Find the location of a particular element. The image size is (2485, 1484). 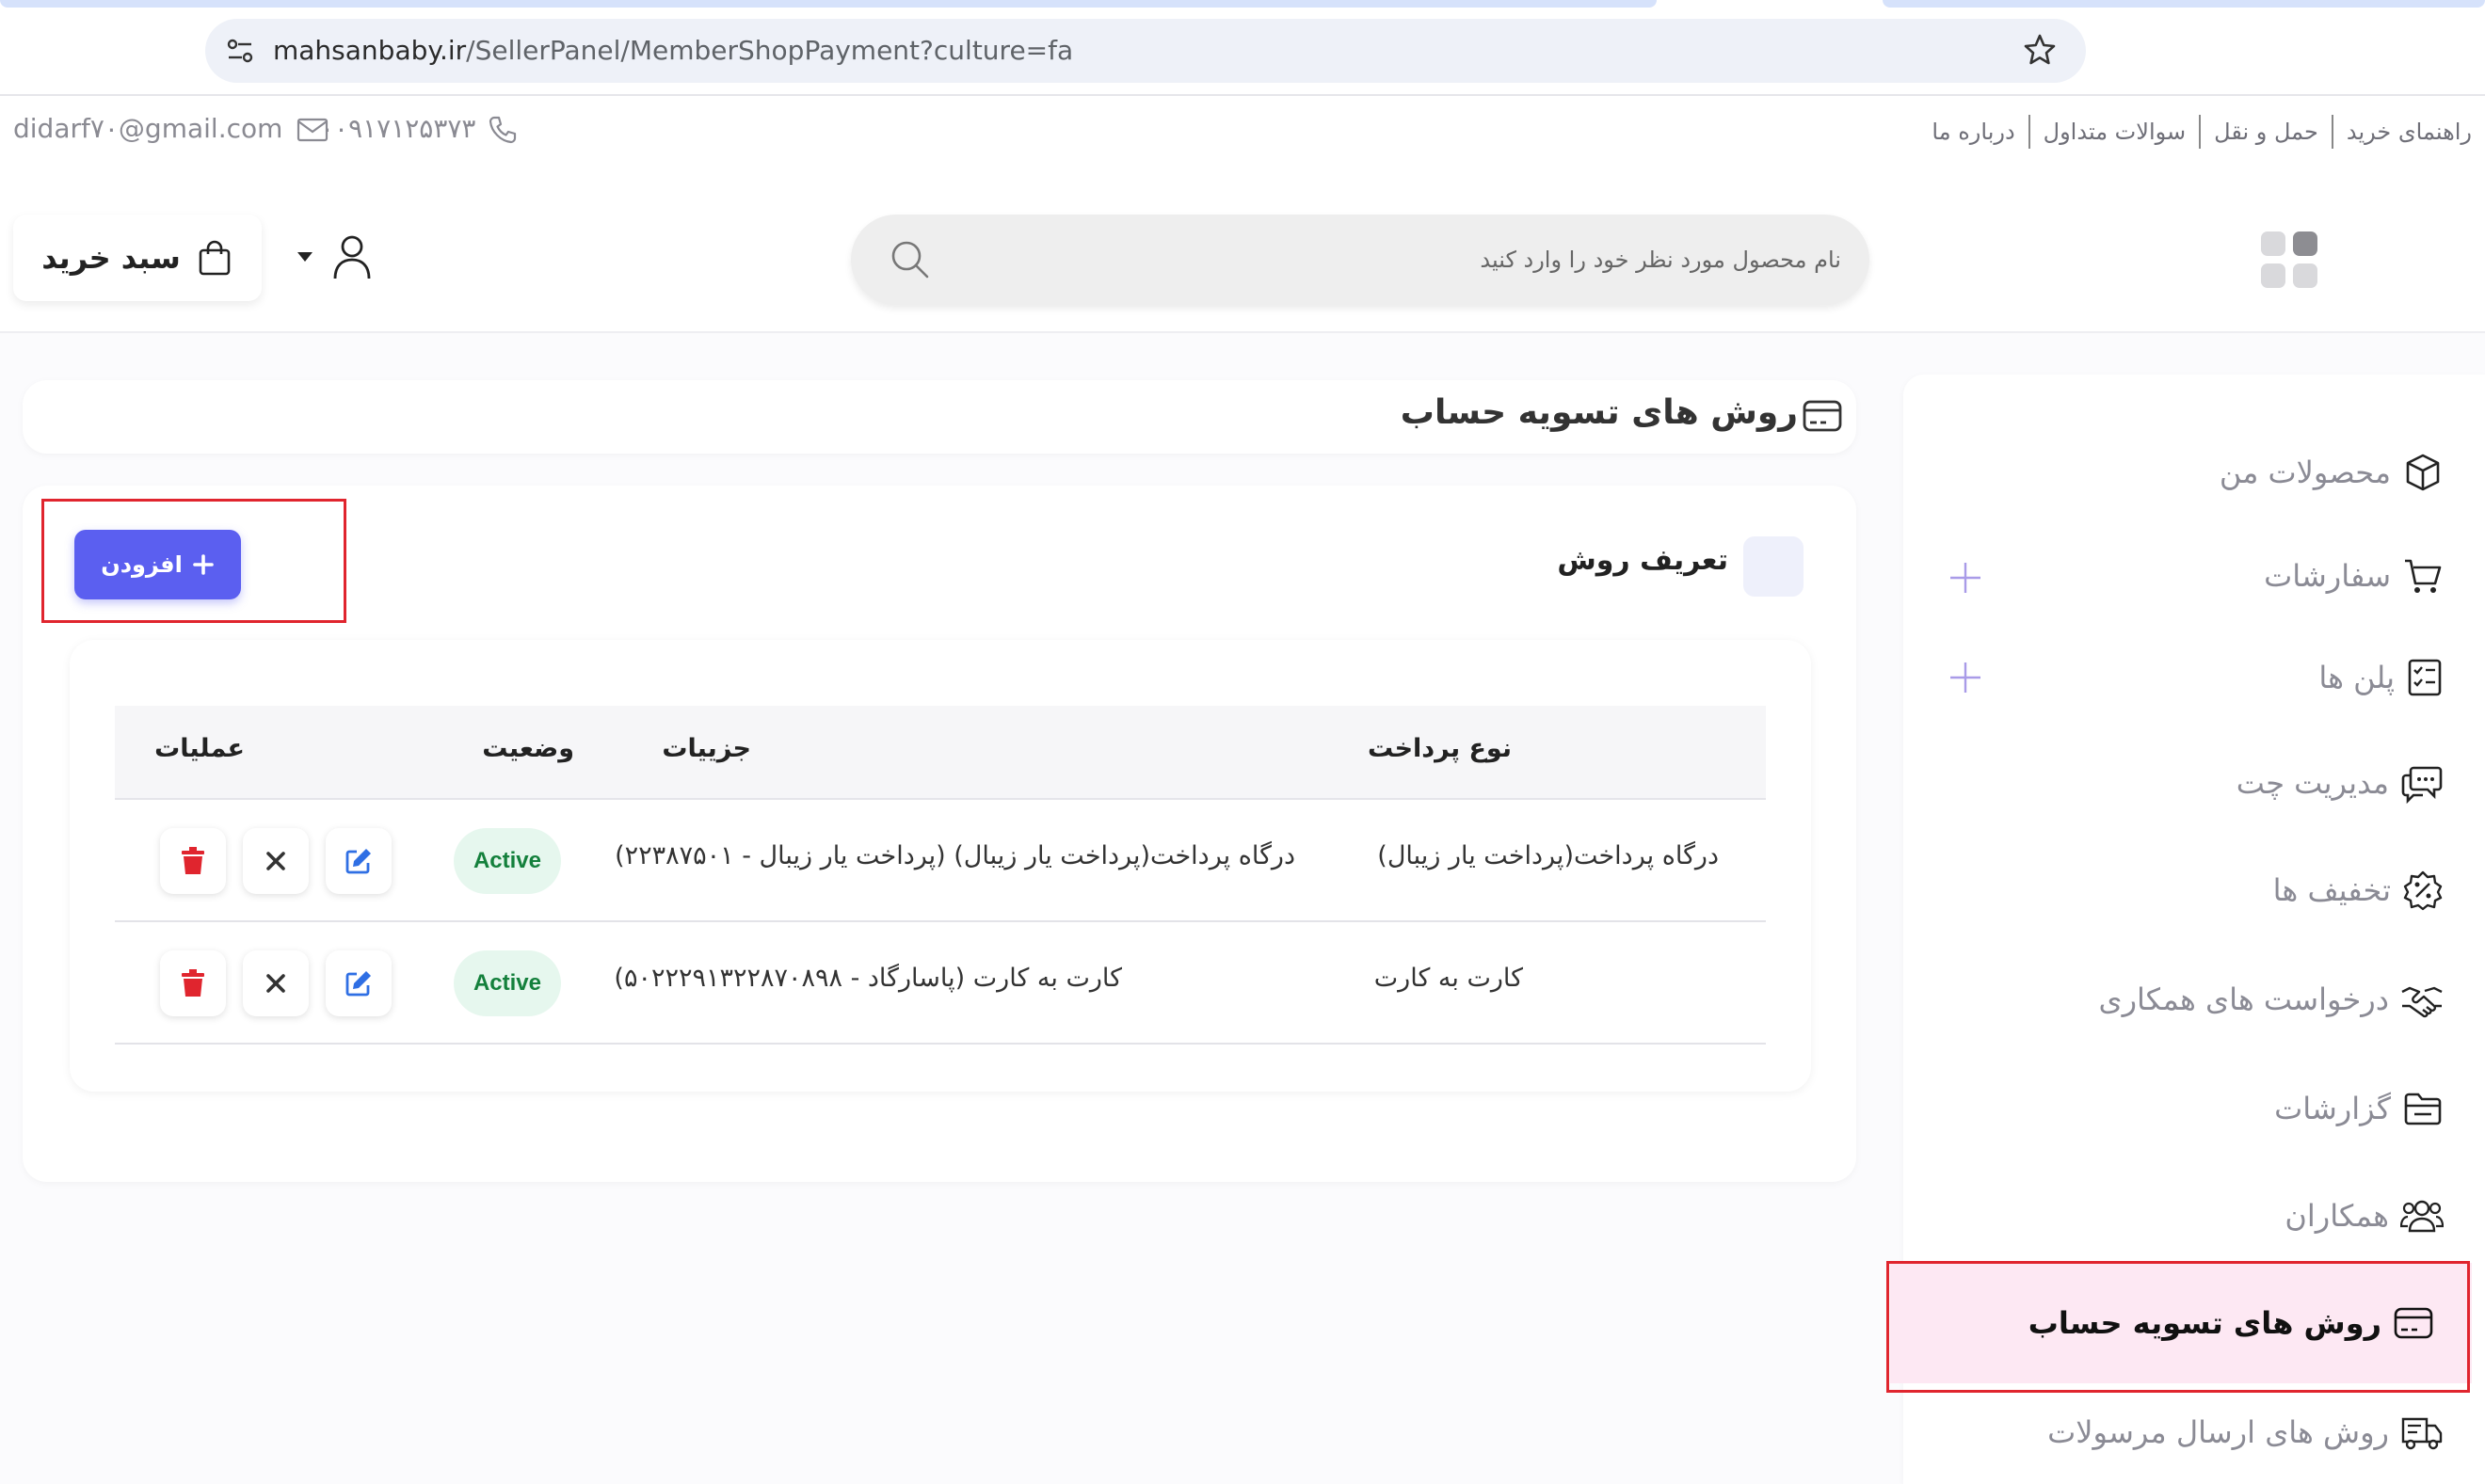

page-title-card: روش های تسویه حساب is located at coordinates (939, 417).